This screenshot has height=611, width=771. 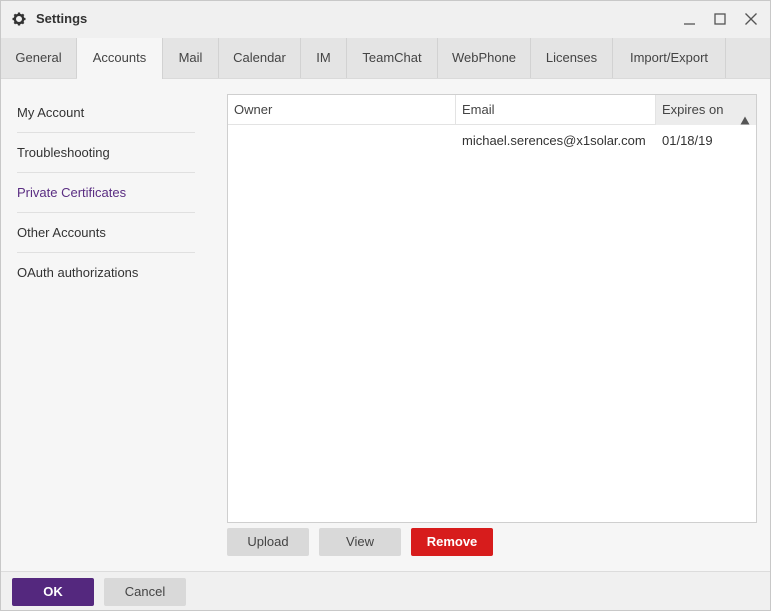 What do you see at coordinates (39, 58) in the screenshot?
I see `tab-general: General` at bounding box center [39, 58].